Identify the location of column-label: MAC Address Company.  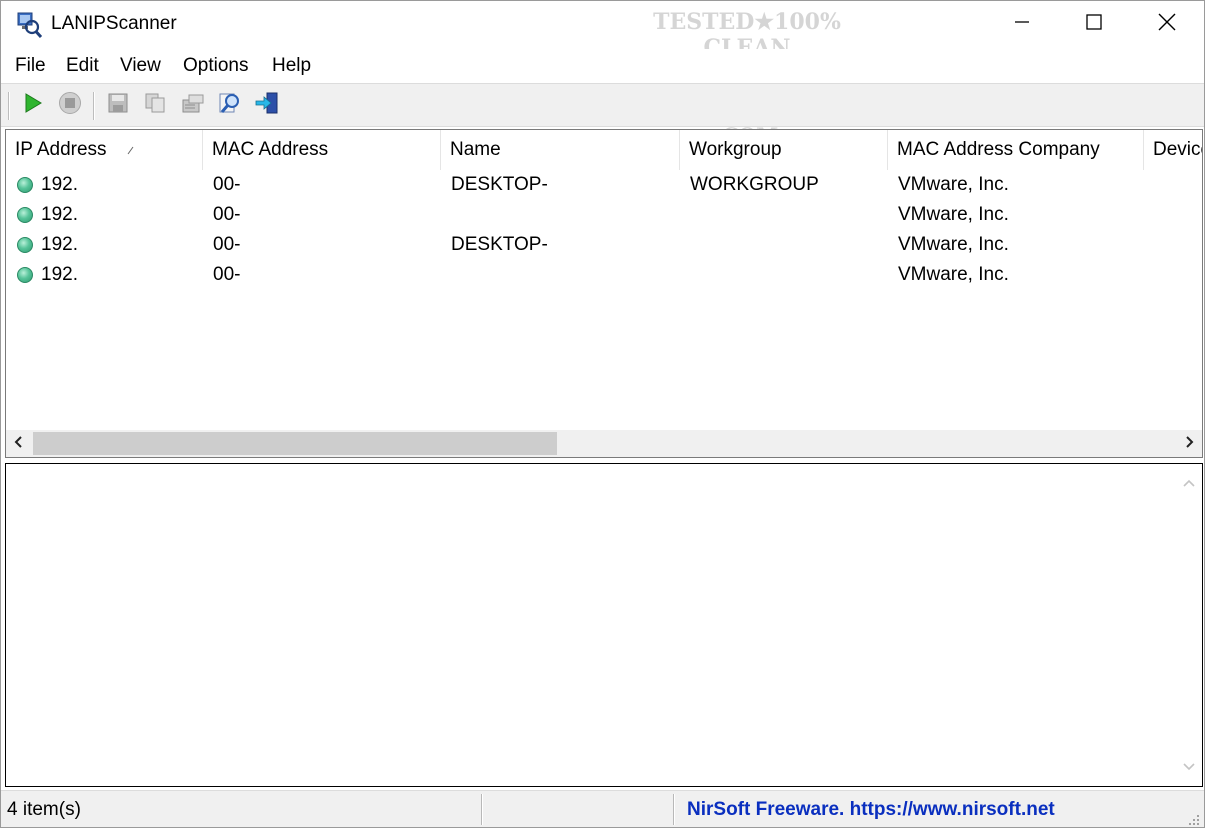
(998, 149).